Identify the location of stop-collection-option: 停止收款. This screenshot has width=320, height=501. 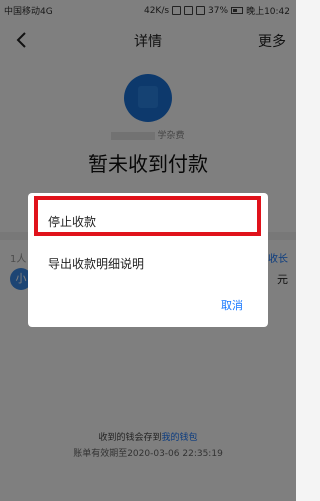
(72, 221).